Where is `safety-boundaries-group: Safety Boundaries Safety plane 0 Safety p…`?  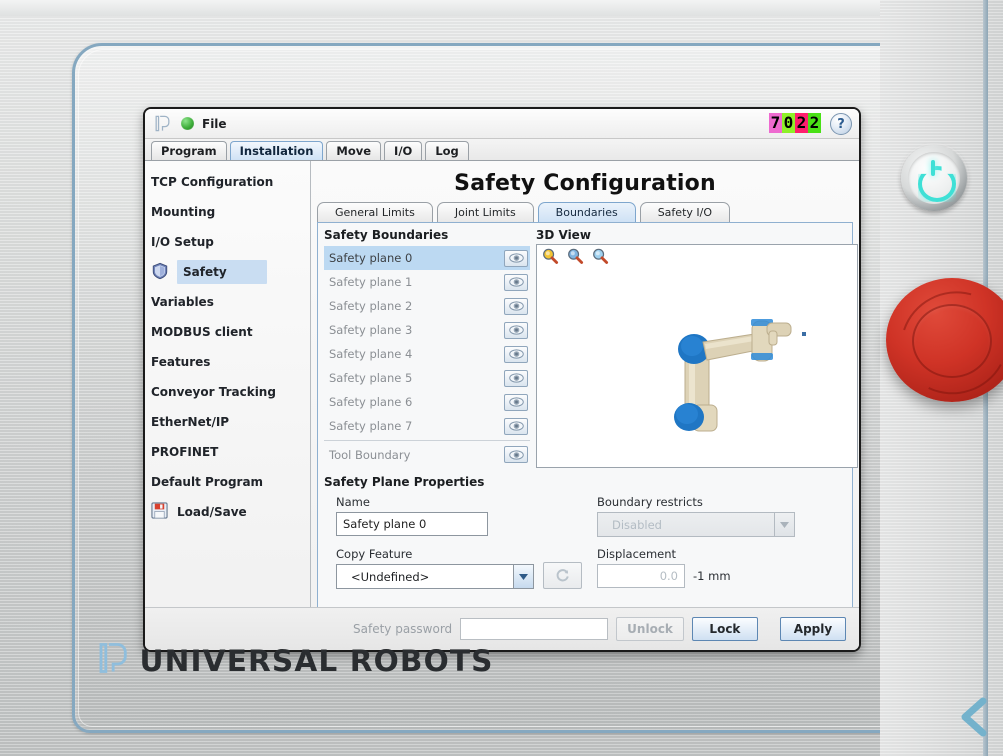
safety-boundaries-group: Safety Boundaries Safety plane 0 Safety p… is located at coordinates (427, 347).